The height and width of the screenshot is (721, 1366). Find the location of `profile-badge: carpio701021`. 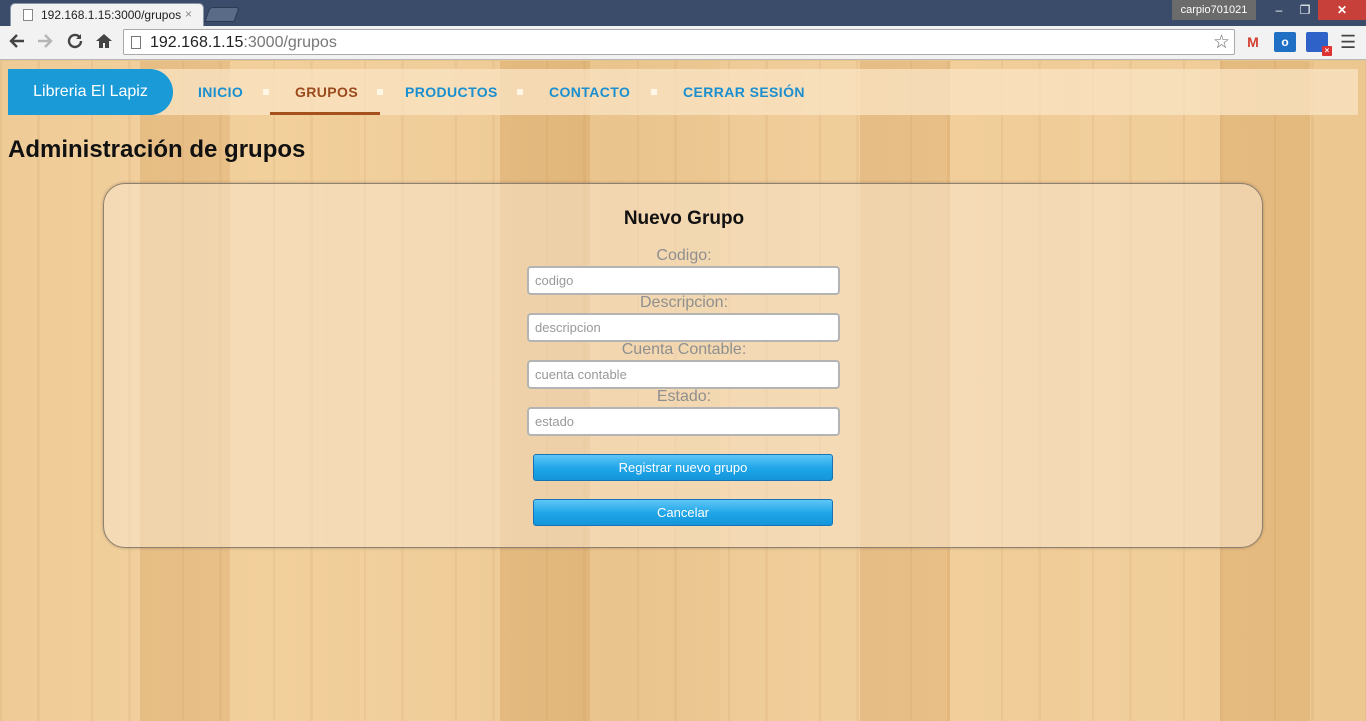

profile-badge: carpio701021 is located at coordinates (1214, 10).